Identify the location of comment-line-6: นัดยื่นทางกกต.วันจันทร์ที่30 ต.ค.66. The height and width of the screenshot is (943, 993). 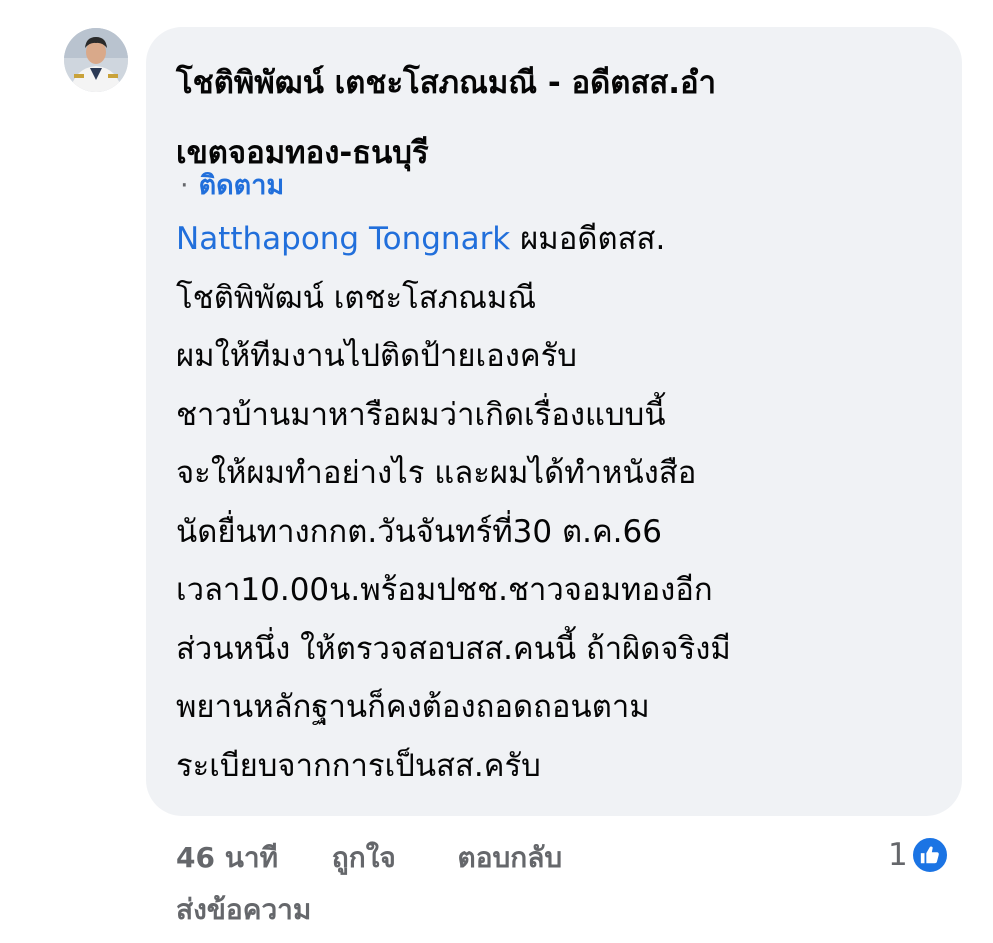
(419, 531).